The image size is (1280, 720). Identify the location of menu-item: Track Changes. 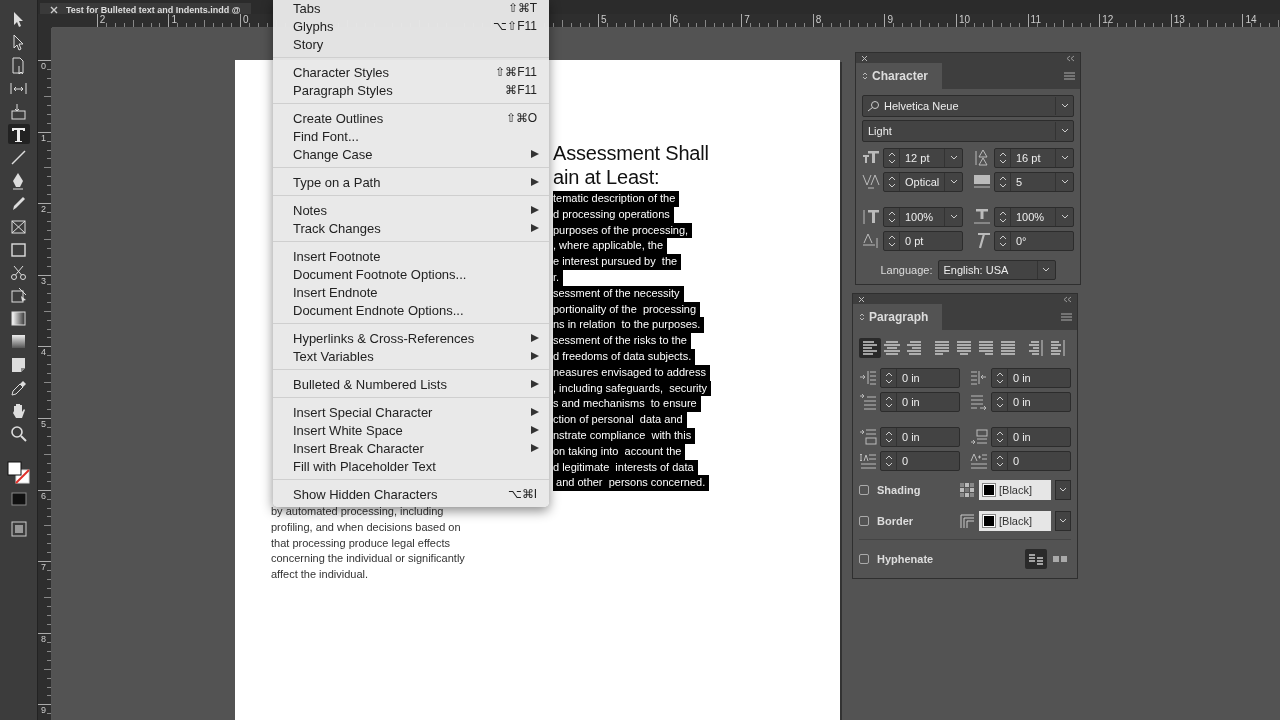
(411, 228).